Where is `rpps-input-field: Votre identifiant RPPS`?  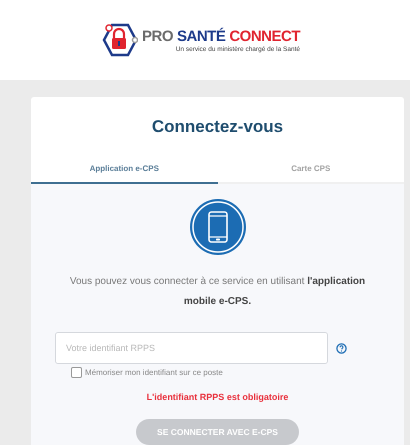
rpps-input-field: Votre identifiant RPPS is located at coordinates (191, 348).